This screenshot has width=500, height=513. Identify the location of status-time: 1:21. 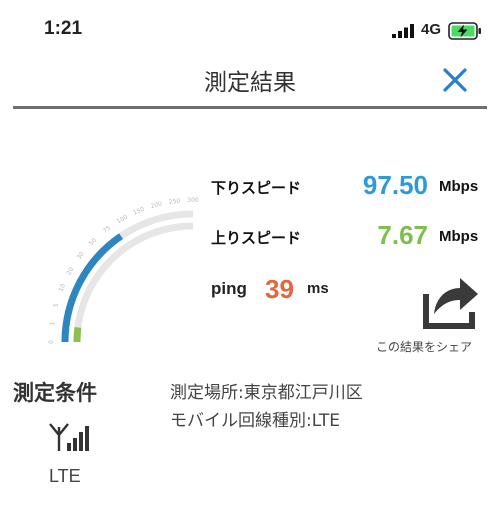
(63, 28).